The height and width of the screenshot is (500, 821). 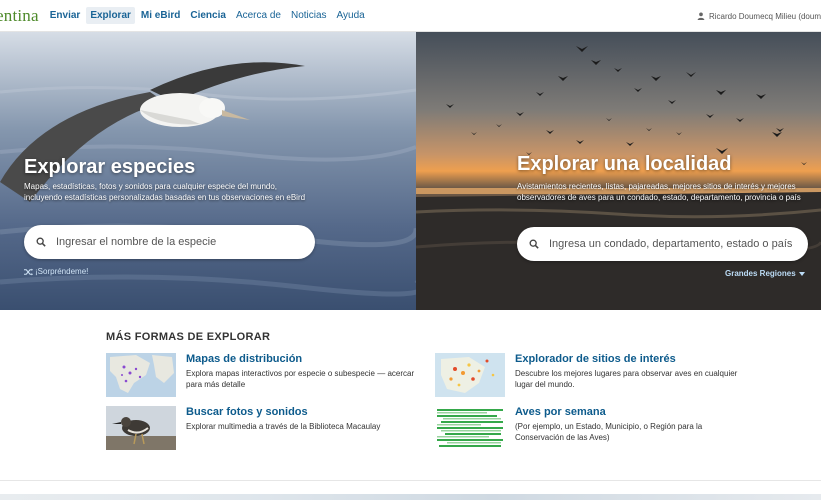 I want to click on locality-search-box, so click(x=662, y=244).